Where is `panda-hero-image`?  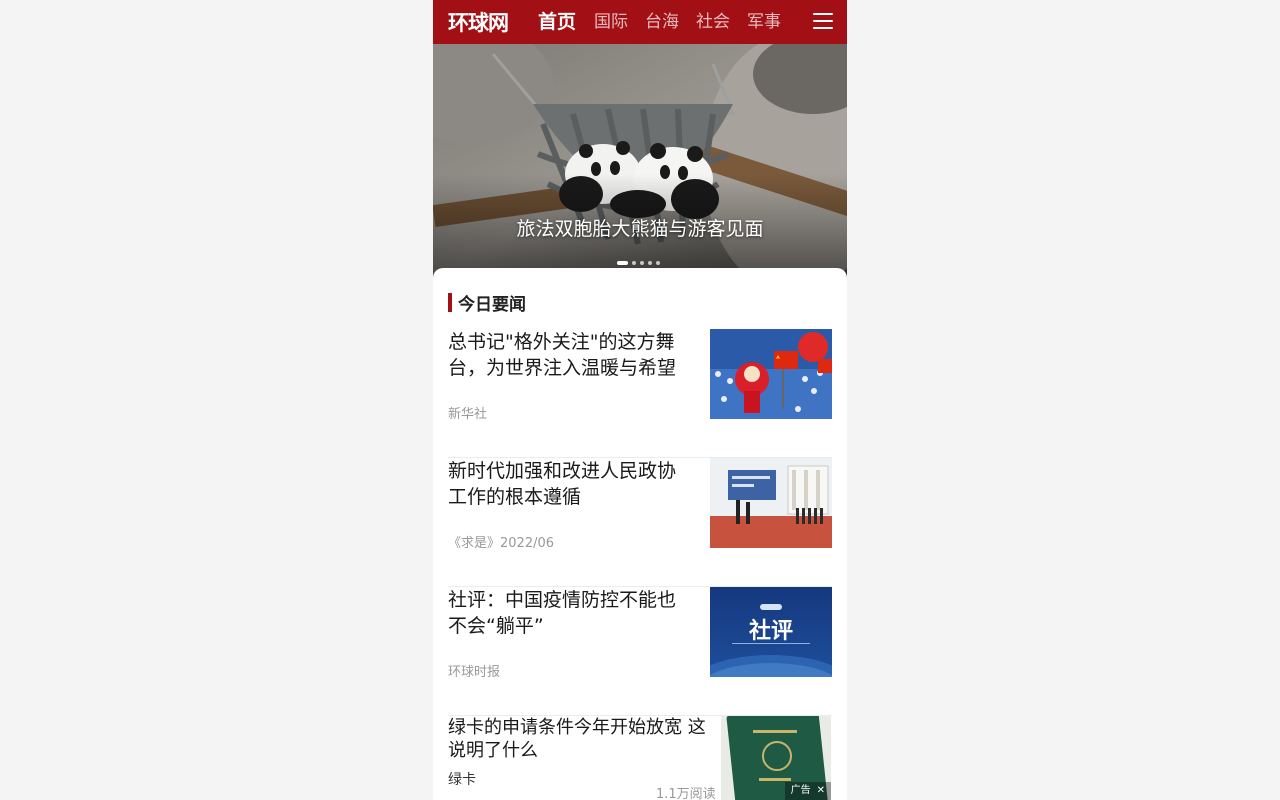
panda-hero-image is located at coordinates (640, 162).